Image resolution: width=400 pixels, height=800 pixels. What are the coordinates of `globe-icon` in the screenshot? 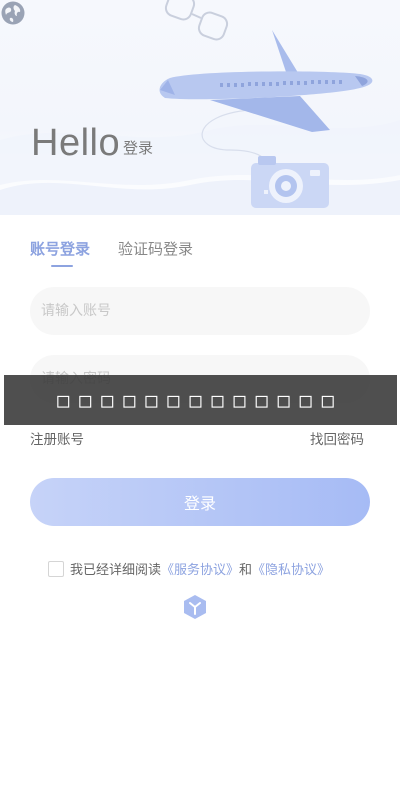 It's located at (13, 13).